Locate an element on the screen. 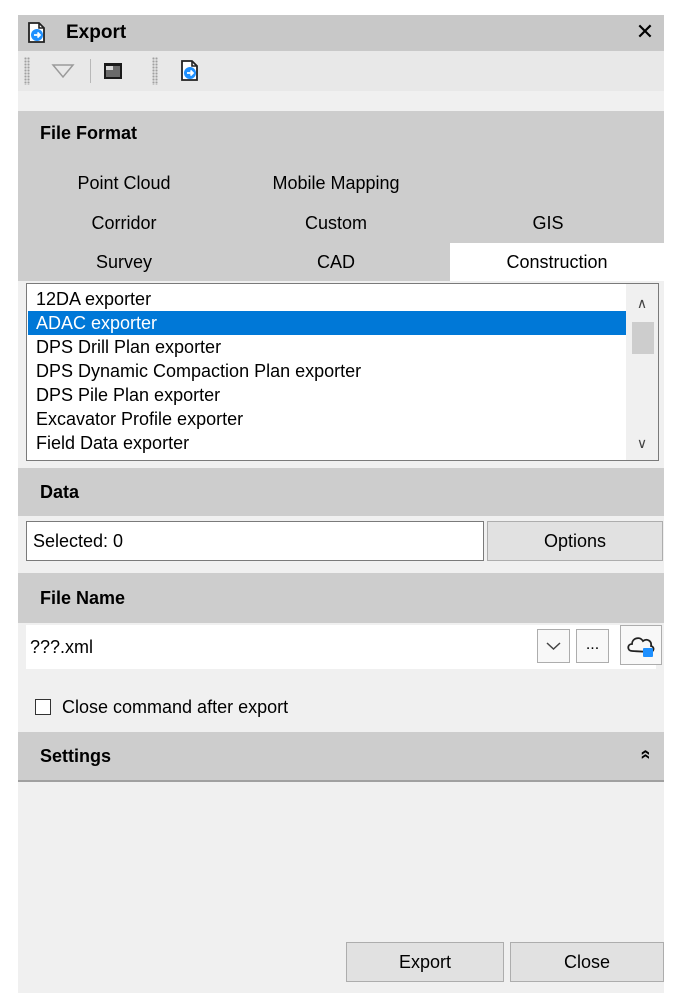  close-button: Close is located at coordinates (587, 962).